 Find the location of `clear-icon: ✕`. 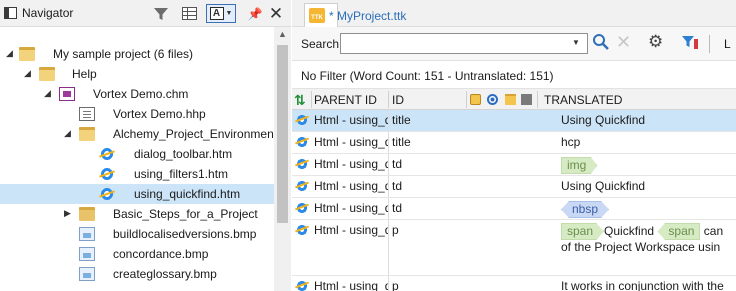

clear-icon: ✕ is located at coordinates (623, 42).